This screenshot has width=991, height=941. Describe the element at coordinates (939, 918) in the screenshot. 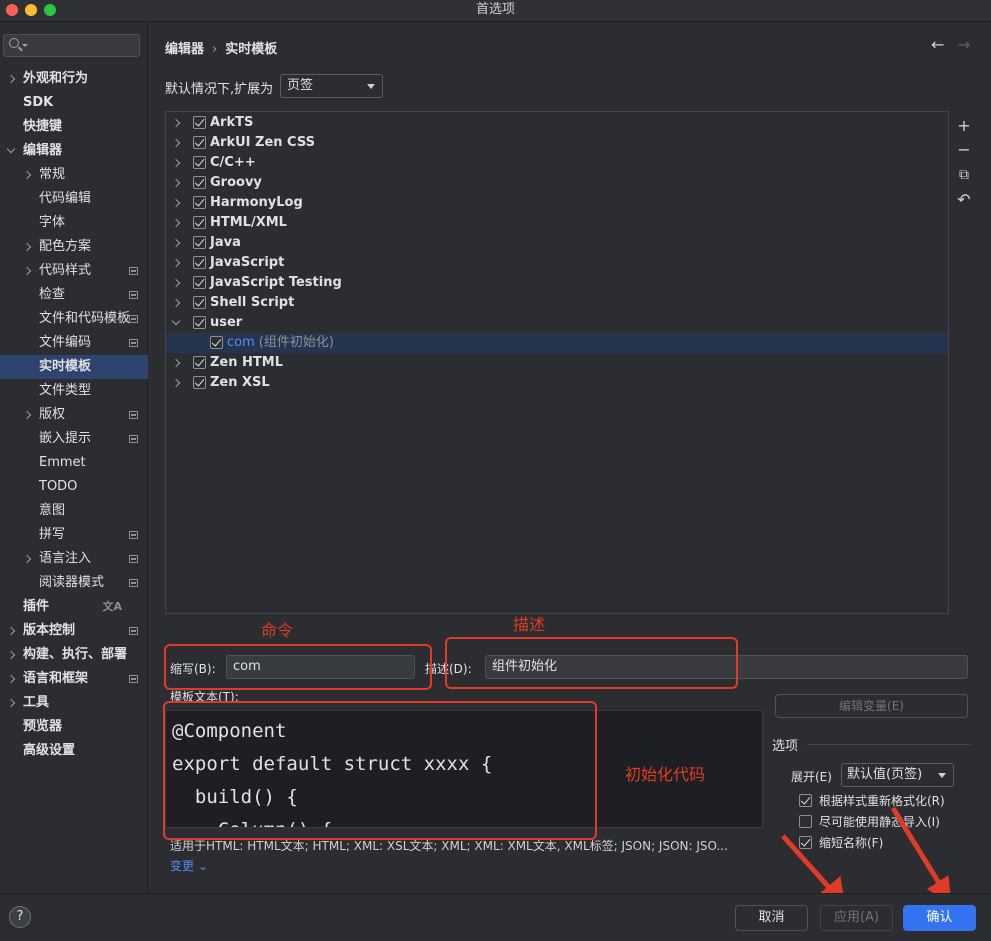

I see `ok-button: 确认` at that location.